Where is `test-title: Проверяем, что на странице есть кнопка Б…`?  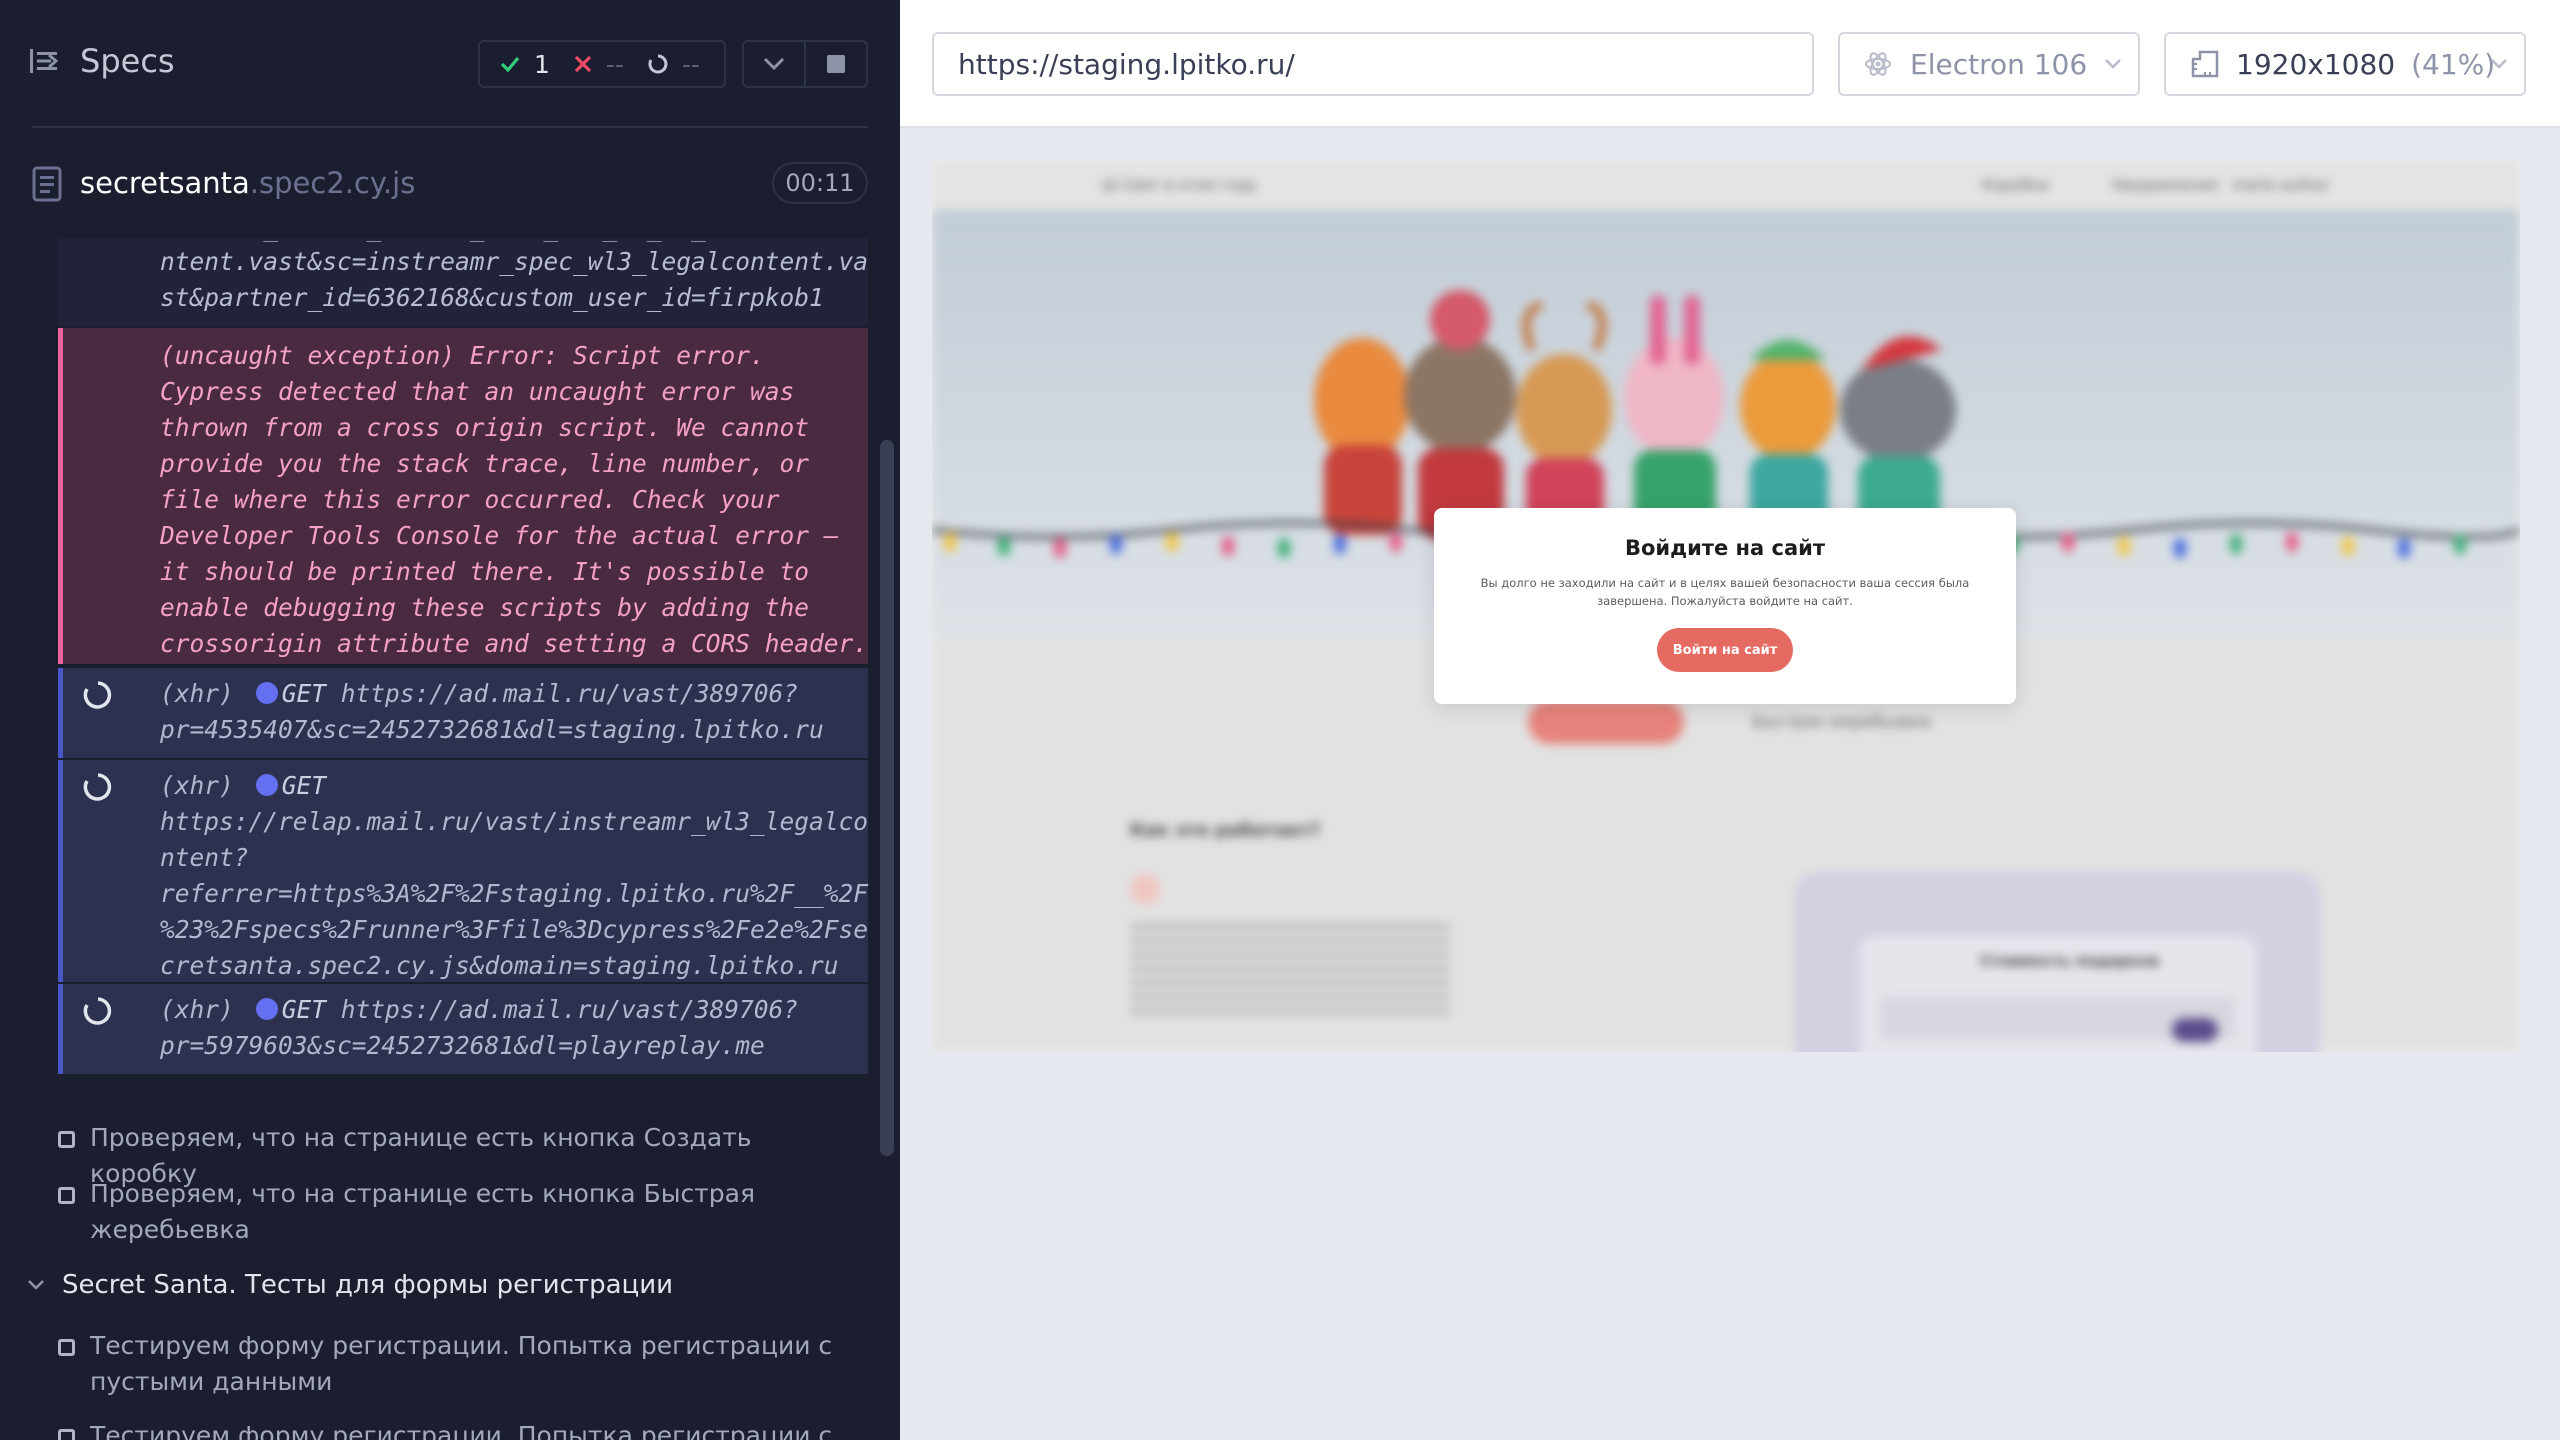
test-title: Проверяем, что на странице есть кнопка Б… is located at coordinates (422, 1211).